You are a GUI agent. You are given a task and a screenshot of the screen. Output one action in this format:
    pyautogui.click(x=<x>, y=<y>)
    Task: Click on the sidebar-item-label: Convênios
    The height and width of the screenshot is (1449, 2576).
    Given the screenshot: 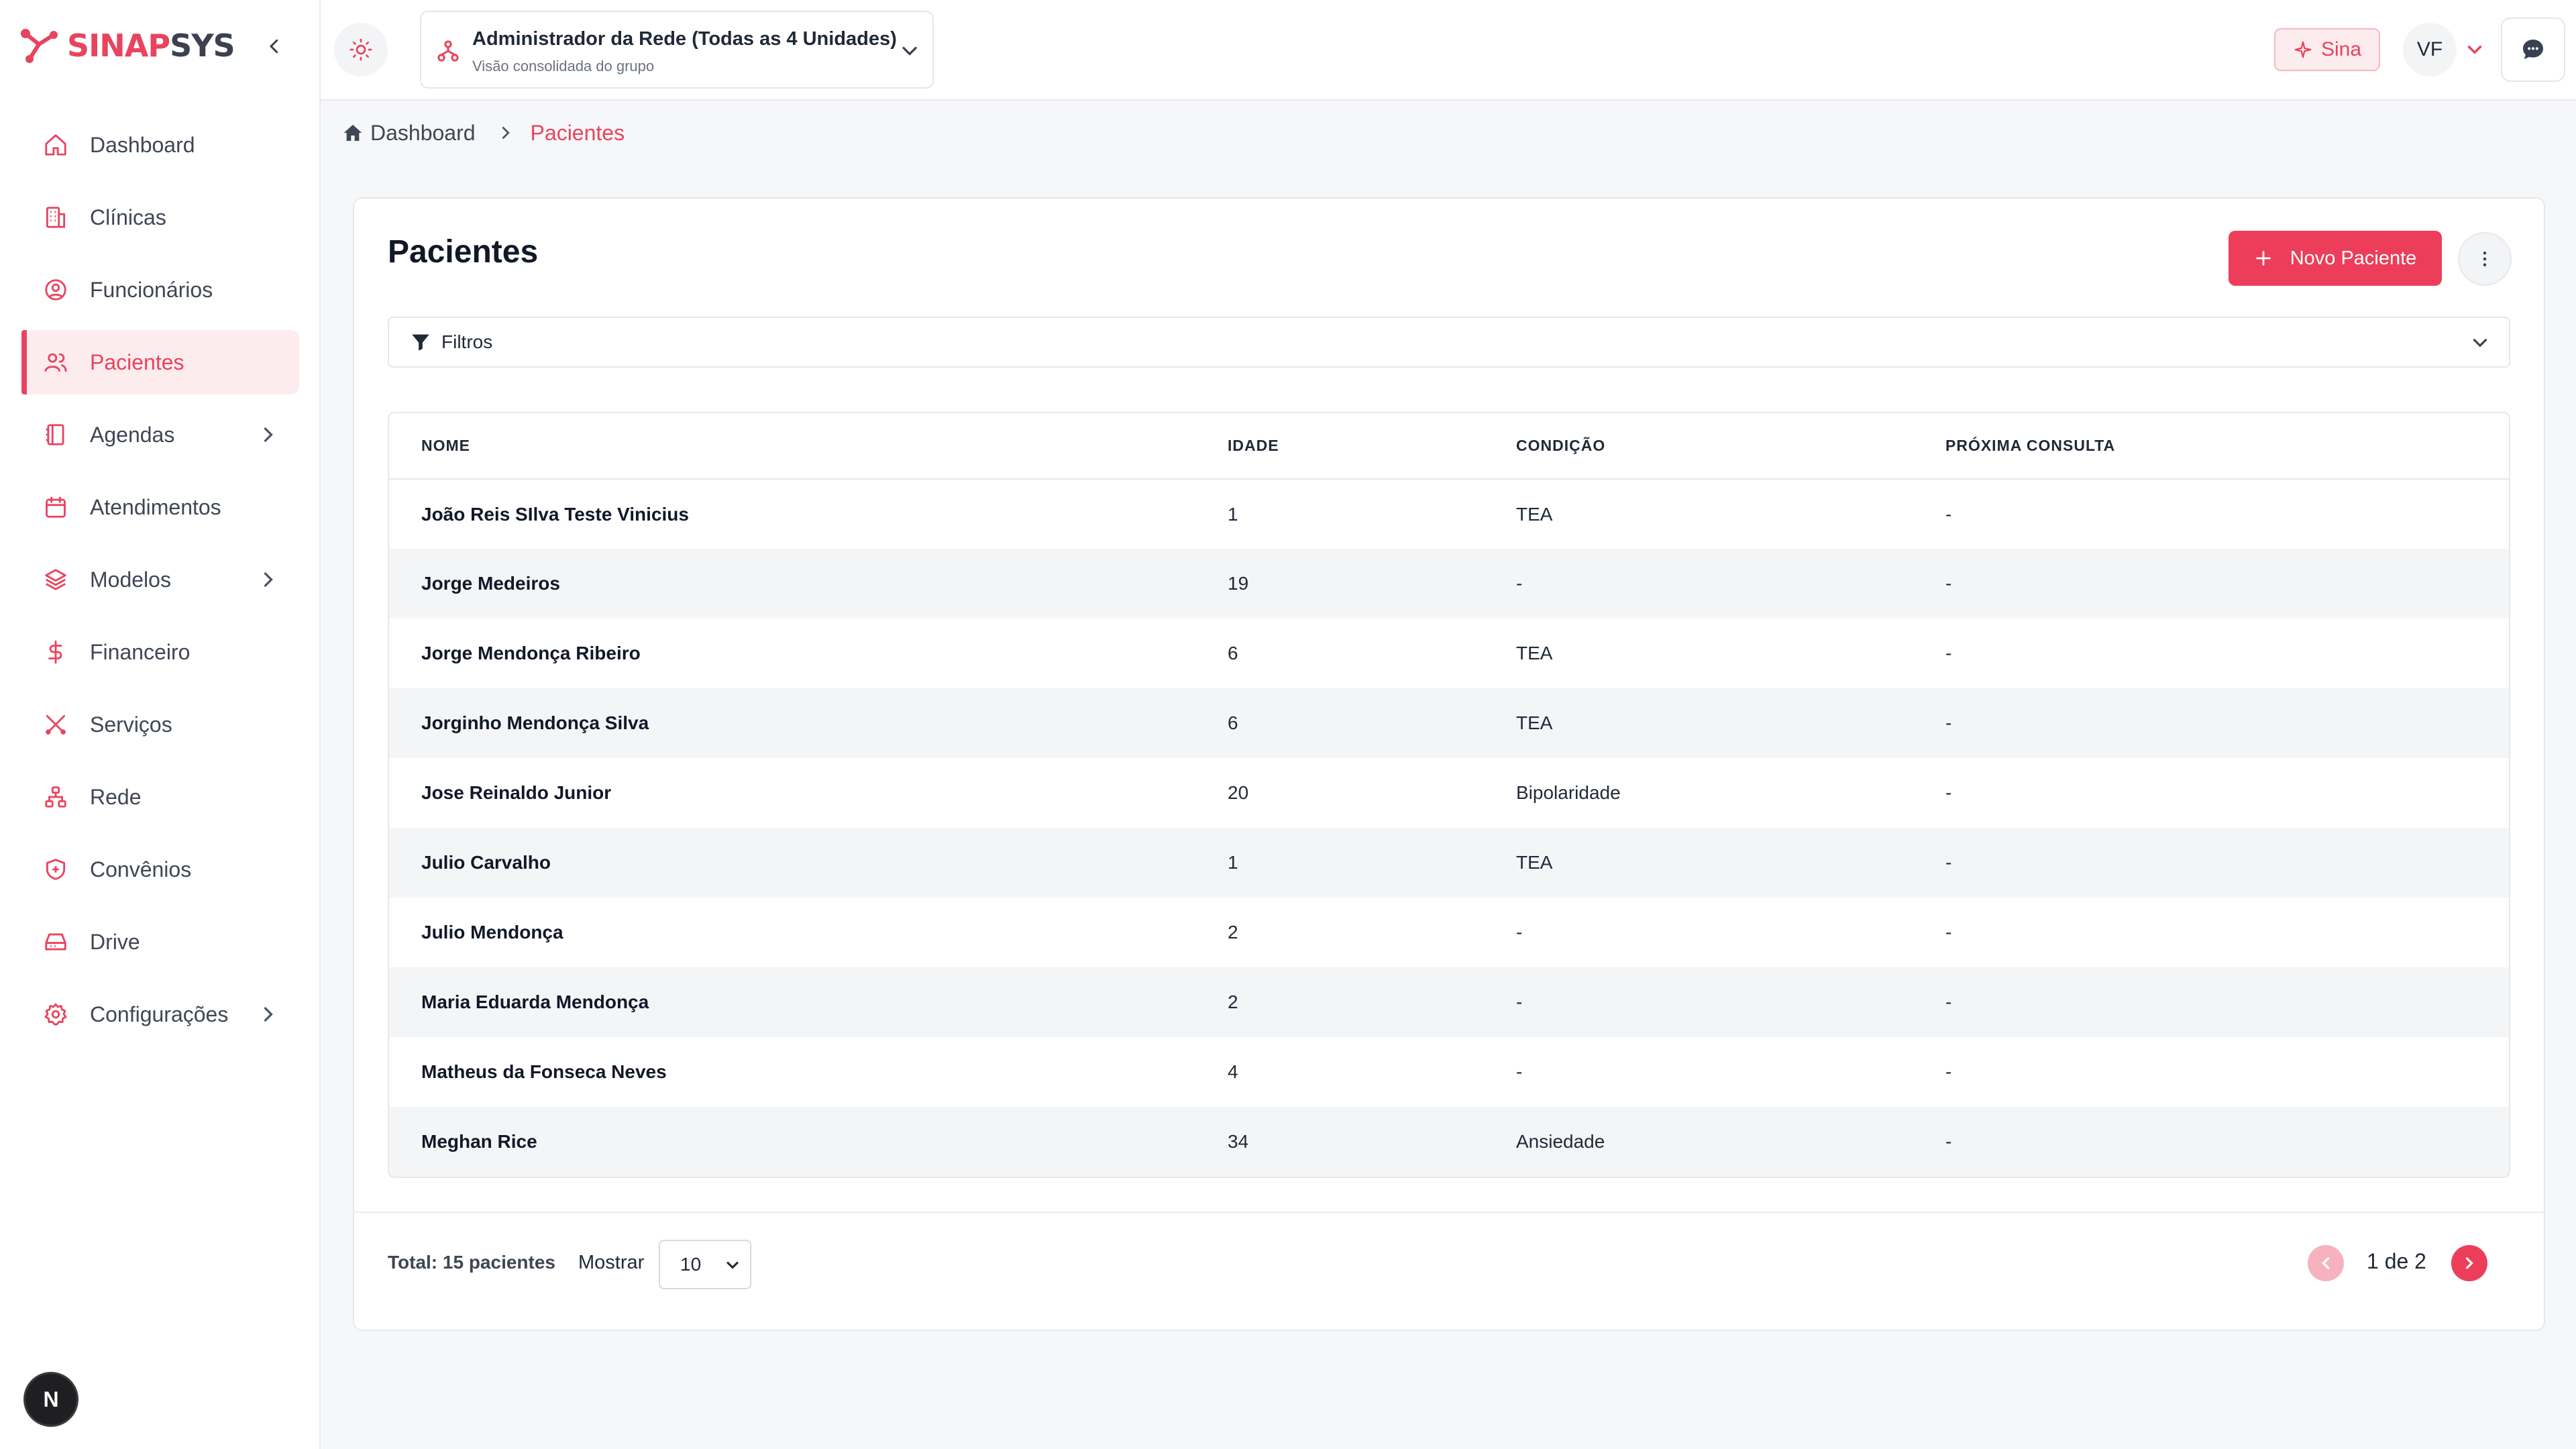 What is the action you would take?
    pyautogui.click(x=141, y=869)
    